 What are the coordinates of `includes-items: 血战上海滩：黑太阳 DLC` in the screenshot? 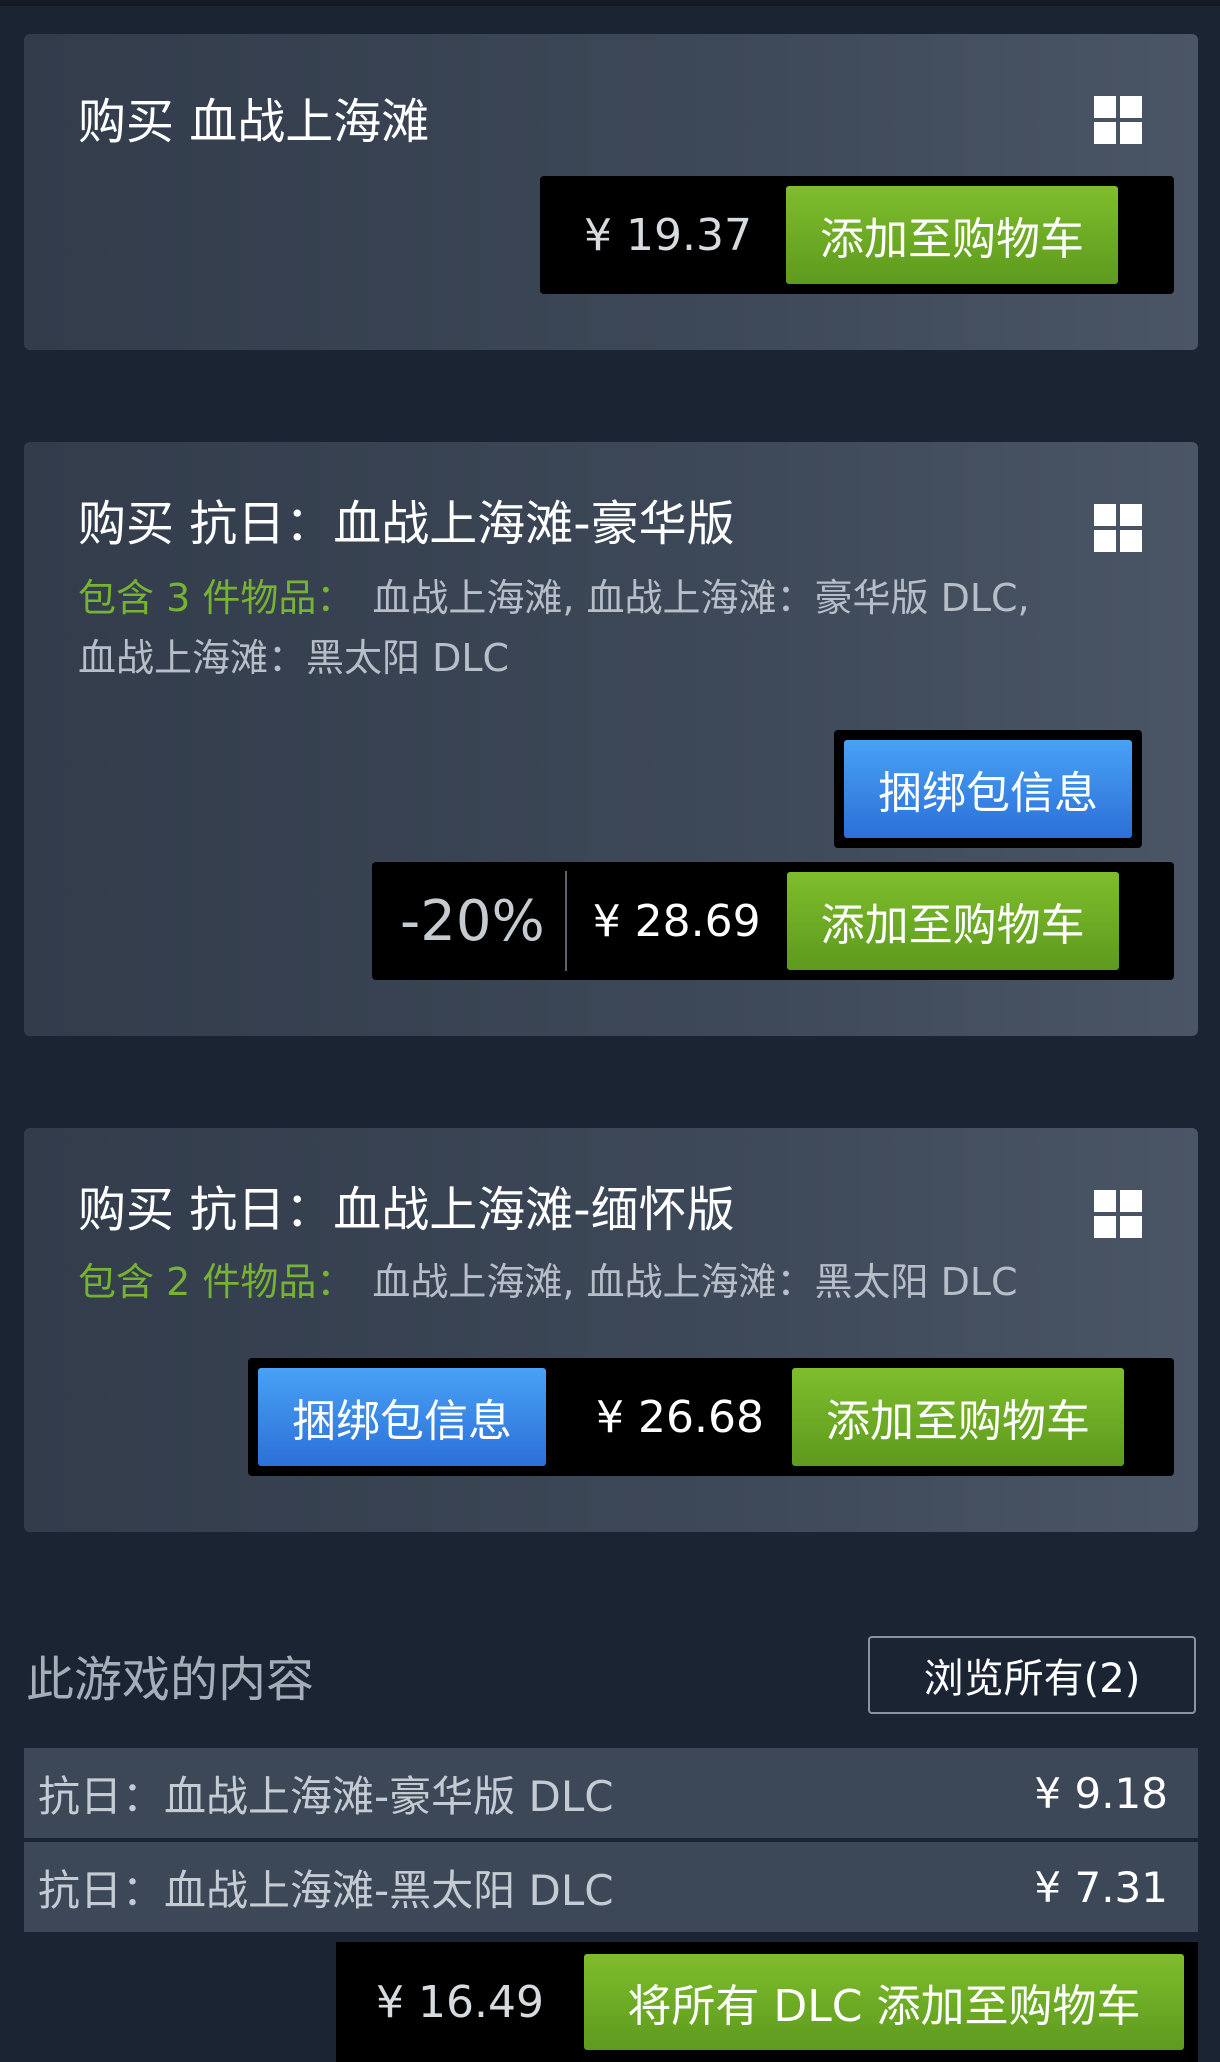 It's located at (294, 658).